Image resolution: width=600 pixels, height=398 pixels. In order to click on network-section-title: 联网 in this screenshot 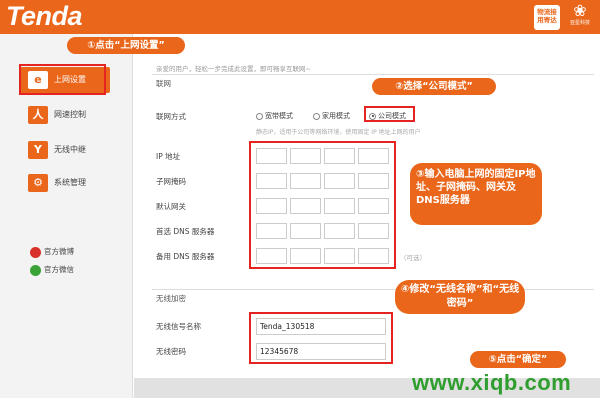, I will do `click(163, 83)`.